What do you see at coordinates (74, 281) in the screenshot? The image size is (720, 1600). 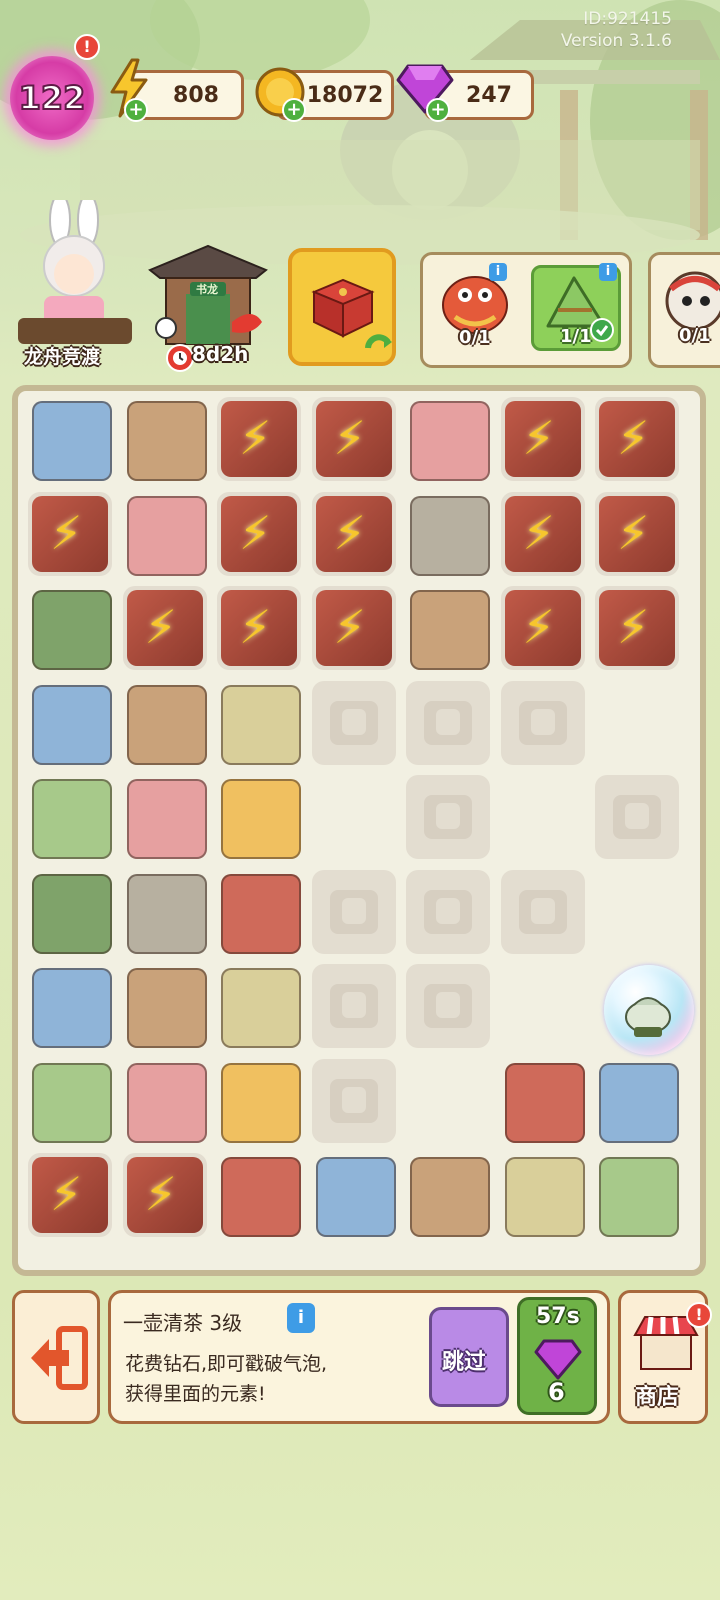 I see `dragon-boat-event: 龙舟竞渡` at bounding box center [74, 281].